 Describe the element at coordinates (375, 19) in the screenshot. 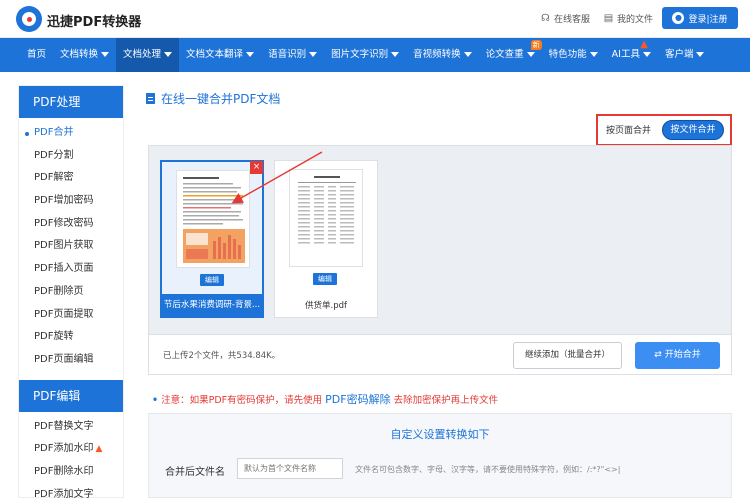

I see `top-header: 迅捷PDF转换器 ☊ 在线客服 ▤ 我的文件 ● 登录|注册` at that location.